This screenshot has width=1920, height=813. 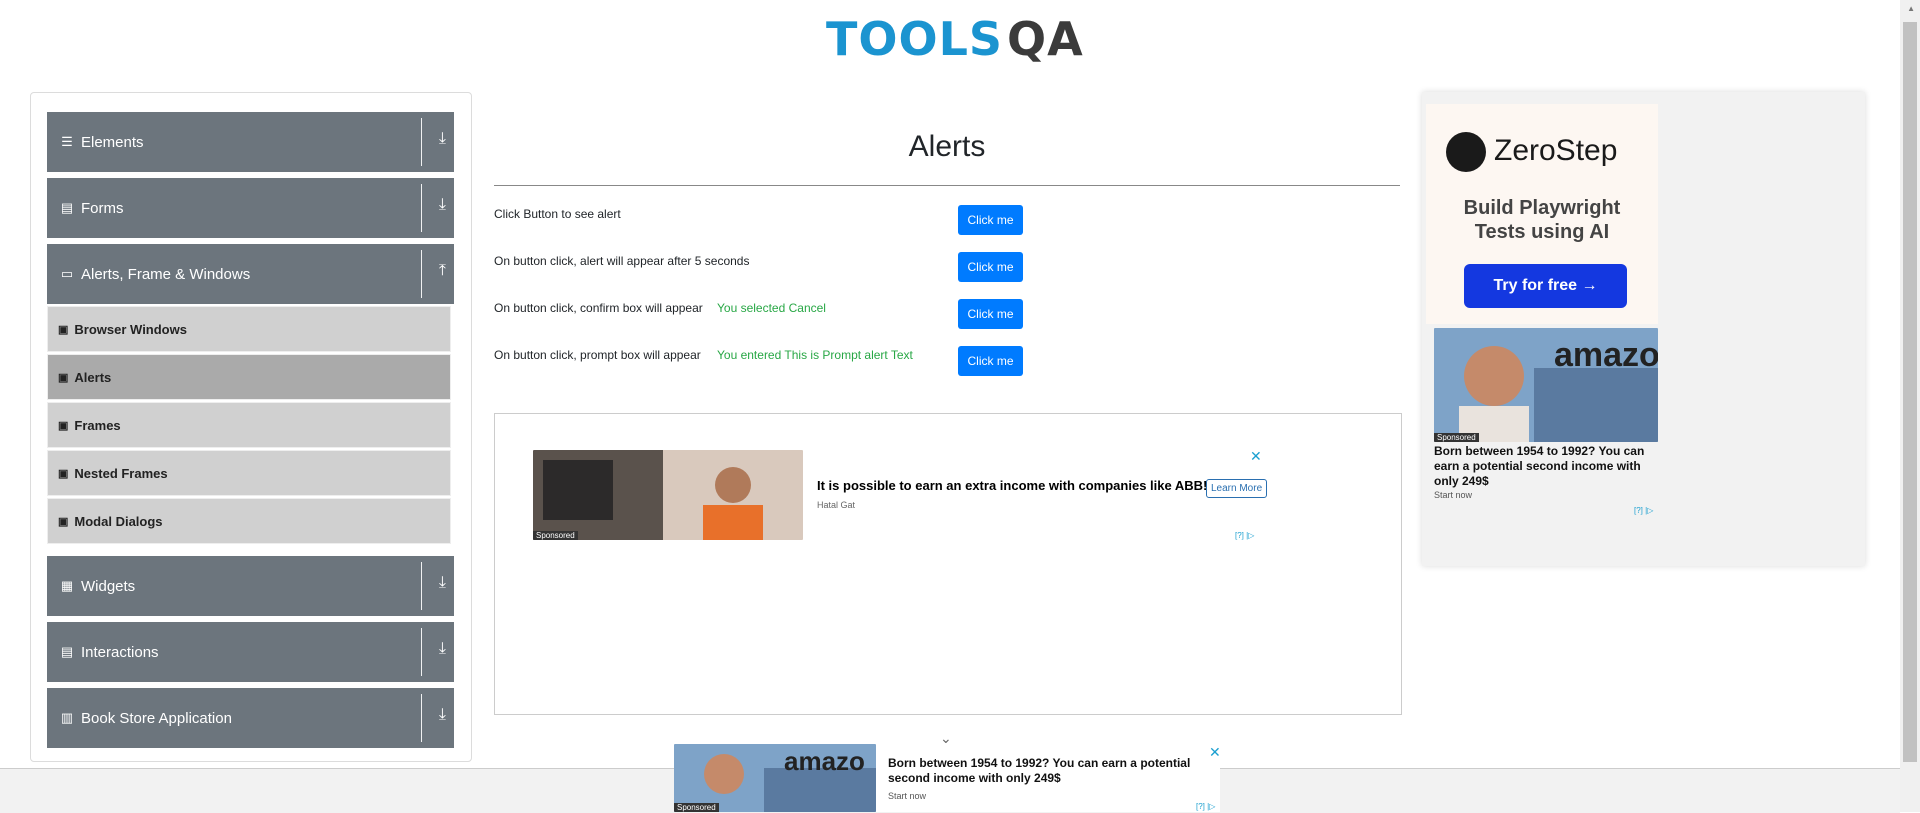 What do you see at coordinates (1910, 392) in the screenshot?
I see `scrollbar-thumb` at bounding box center [1910, 392].